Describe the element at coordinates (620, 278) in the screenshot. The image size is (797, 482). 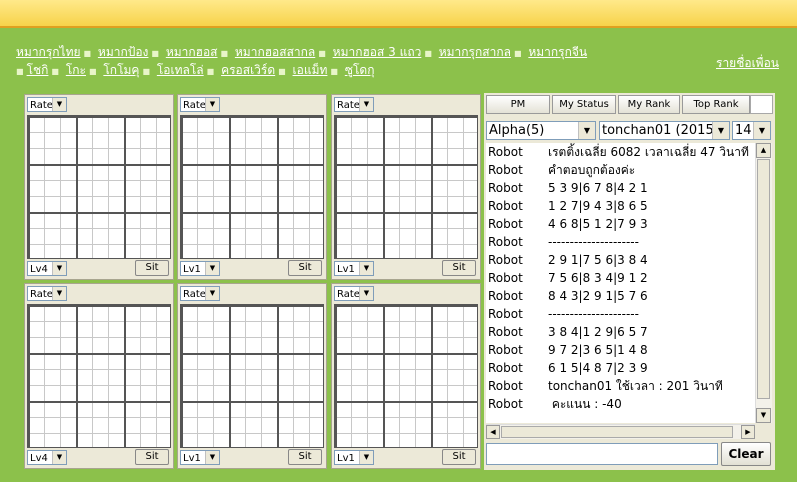
I see `chat-message: Robot 7 5 6|8 3 4|9 1 2` at that location.